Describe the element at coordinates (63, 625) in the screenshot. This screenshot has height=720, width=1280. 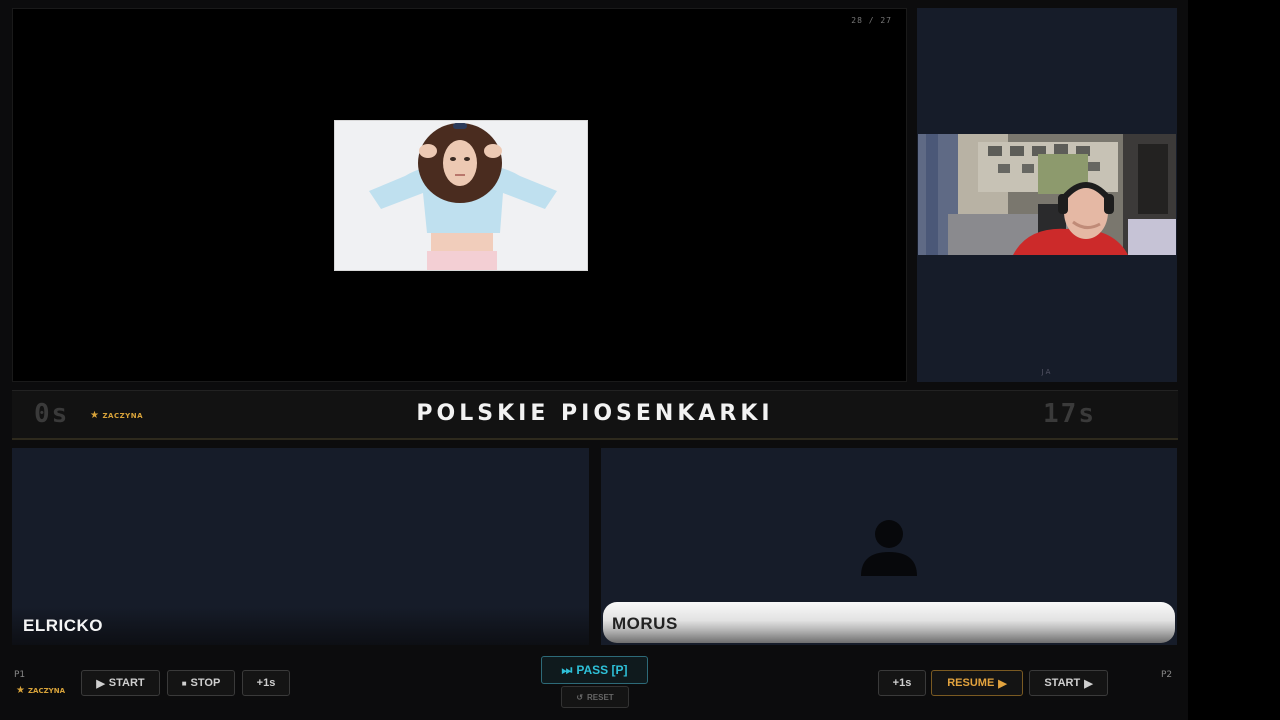
I see `player1-name: ELRICKO` at that location.